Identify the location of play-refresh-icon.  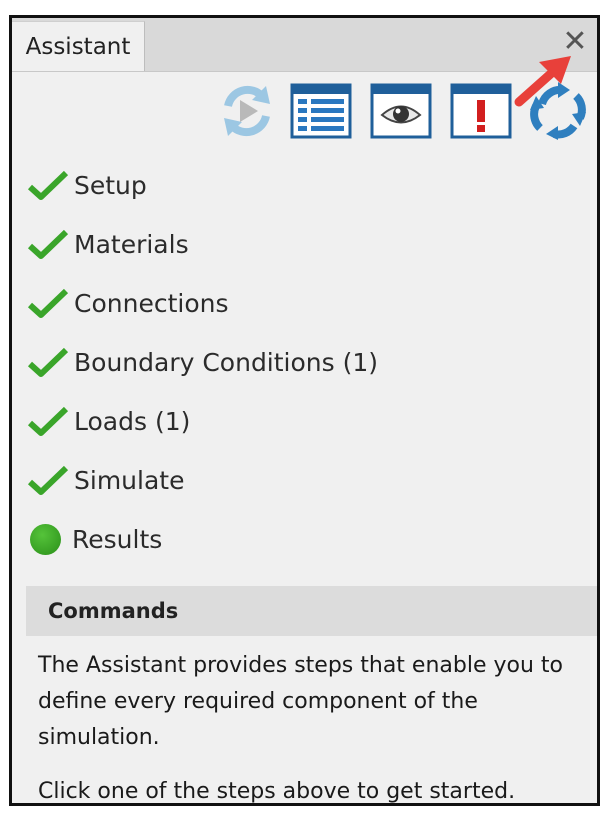
(247, 111).